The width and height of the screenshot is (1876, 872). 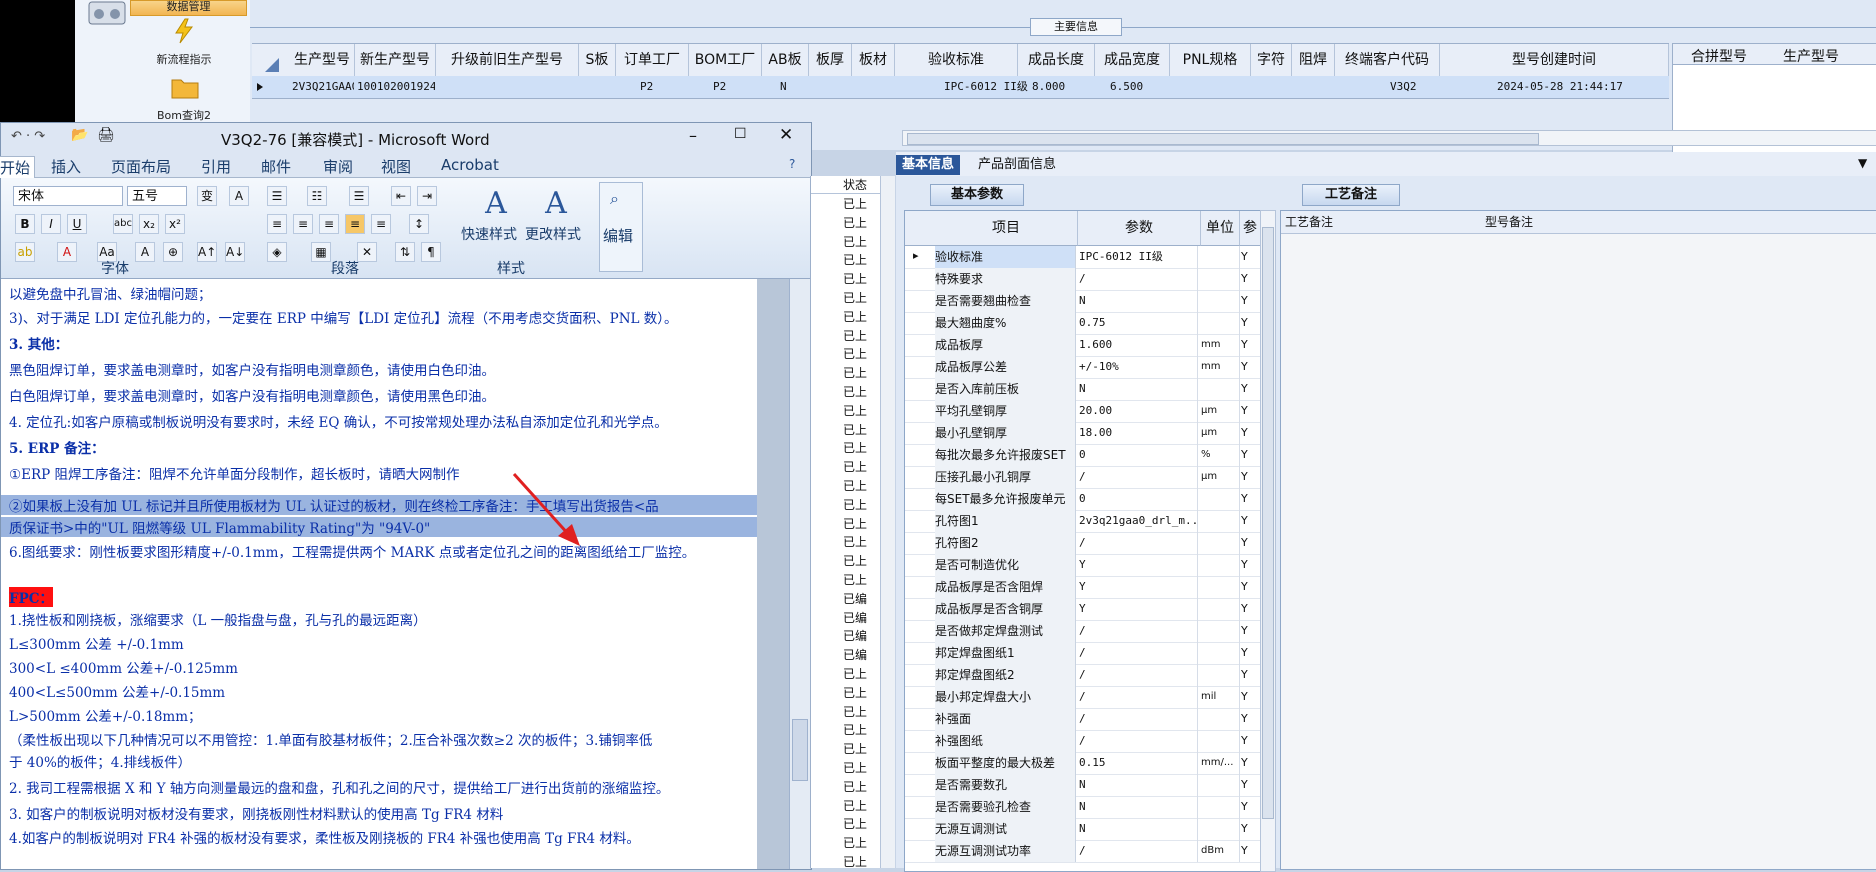 What do you see at coordinates (1005, 455) in the screenshot?
I see `param-item: 每批次最多允许报废SET` at bounding box center [1005, 455].